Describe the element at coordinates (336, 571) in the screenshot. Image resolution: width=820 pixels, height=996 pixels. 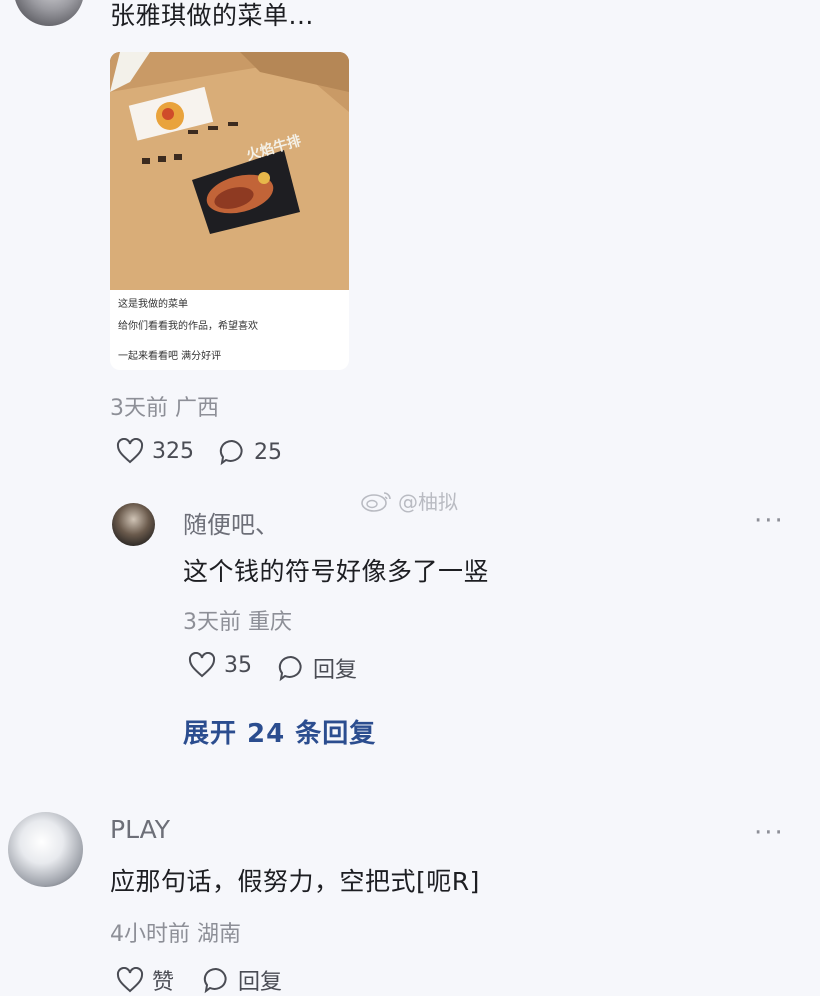
I see `reply-text: 这个钱的符号好像多了一竖` at that location.